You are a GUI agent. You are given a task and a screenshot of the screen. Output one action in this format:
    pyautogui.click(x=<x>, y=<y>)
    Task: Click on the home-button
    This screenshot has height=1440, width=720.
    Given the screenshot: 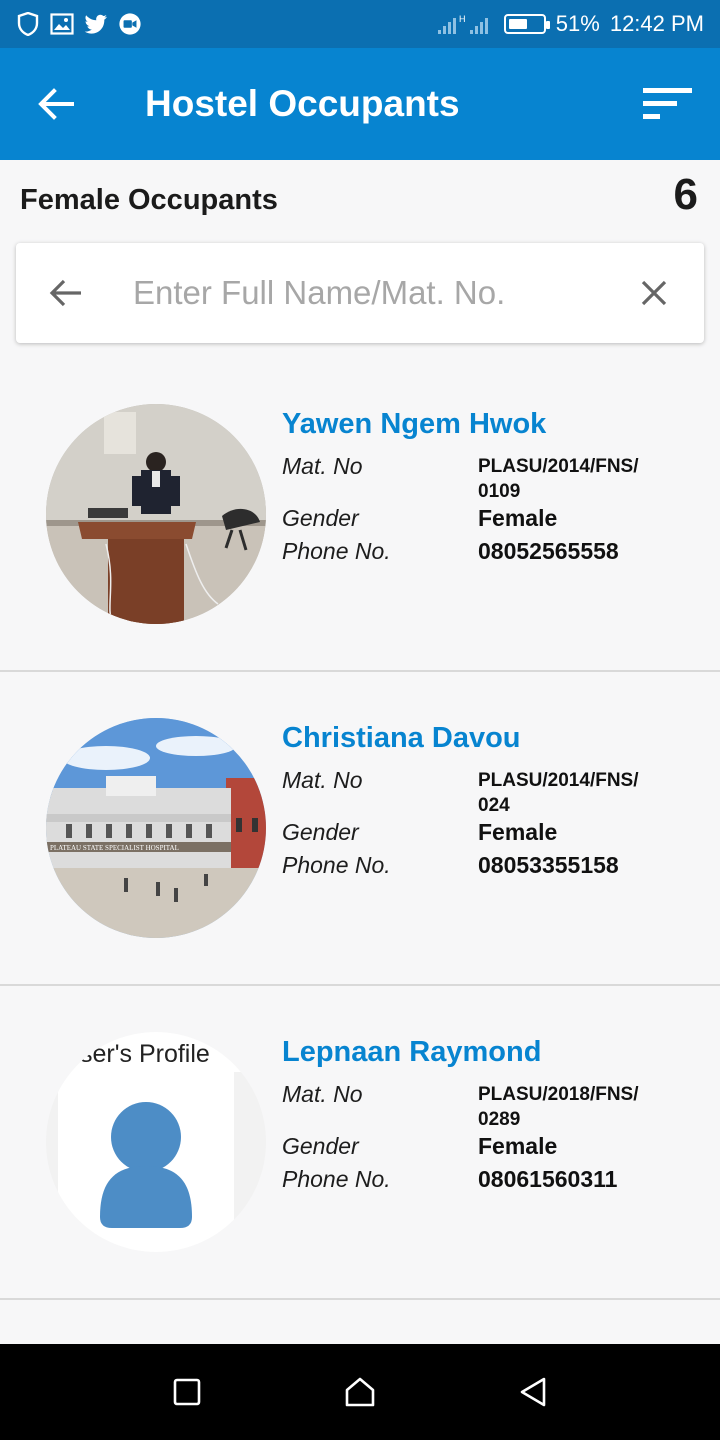 What is the action you would take?
    pyautogui.click(x=360, y=1392)
    